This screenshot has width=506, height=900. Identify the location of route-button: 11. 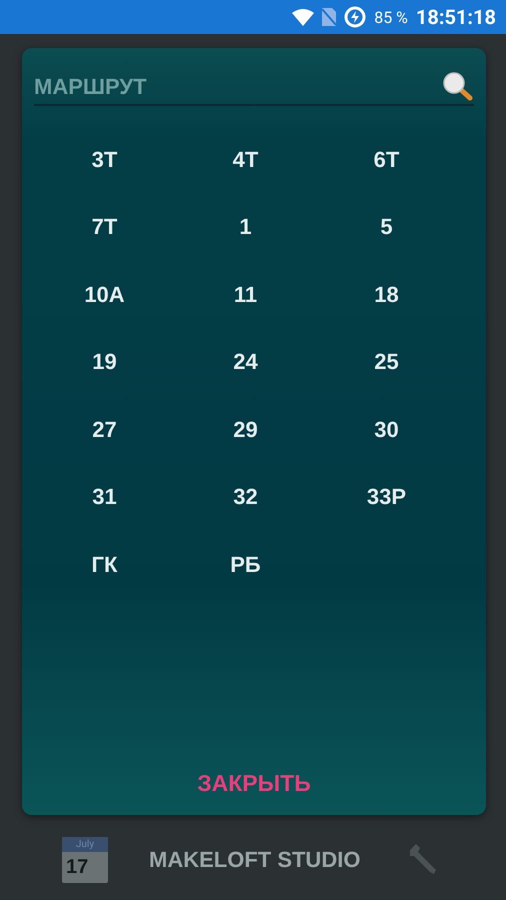
(246, 294).